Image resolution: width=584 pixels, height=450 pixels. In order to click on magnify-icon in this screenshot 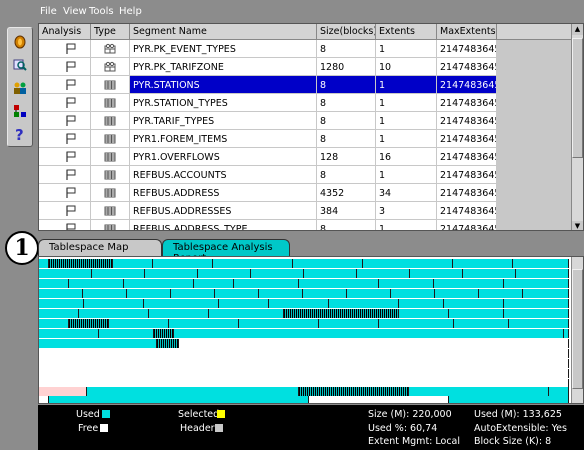, I will do `click(20, 65)`.